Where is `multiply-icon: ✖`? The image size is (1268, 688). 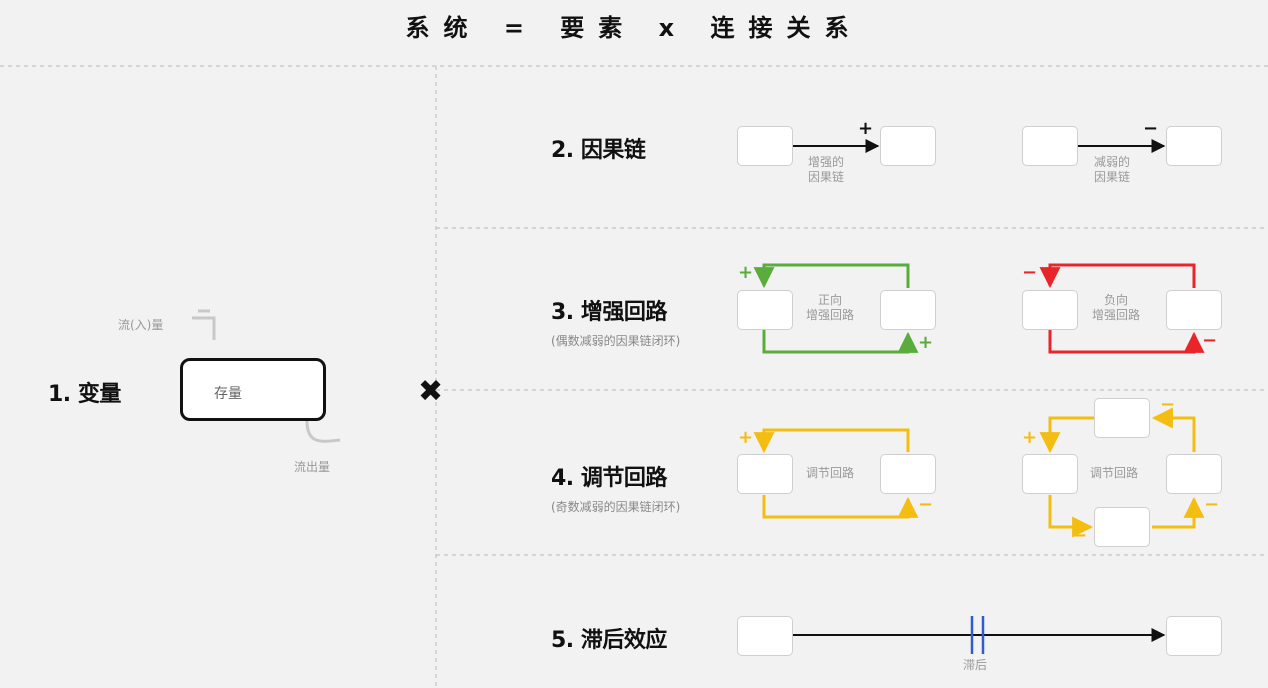 multiply-icon: ✖ is located at coordinates (431, 391).